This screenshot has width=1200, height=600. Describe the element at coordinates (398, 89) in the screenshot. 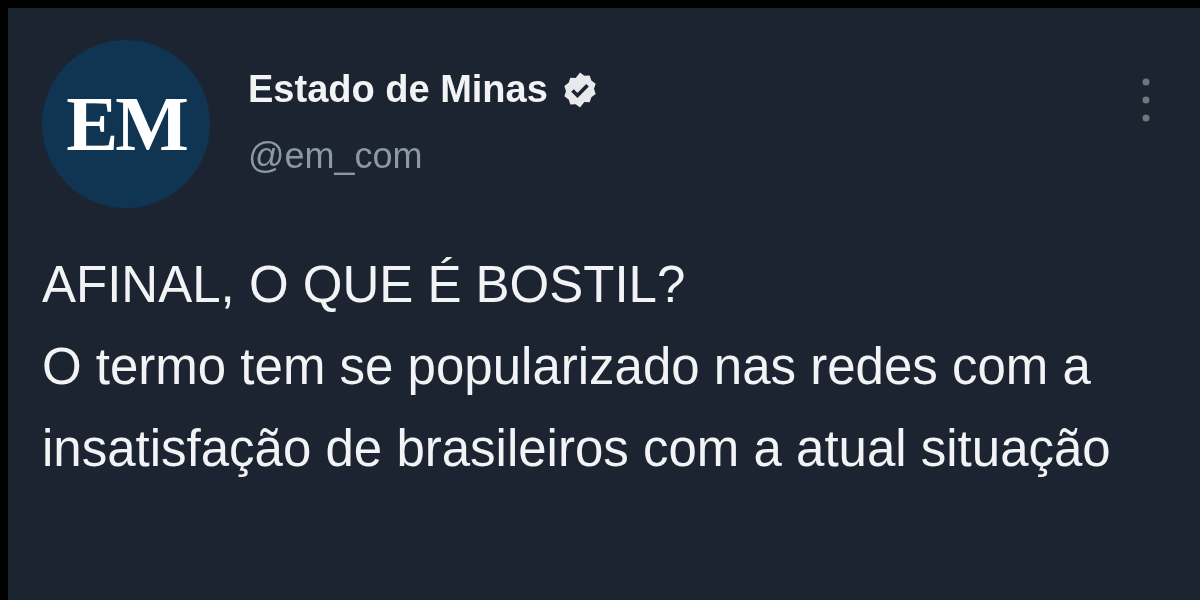

I see `author-name: Estado de Minas` at that location.